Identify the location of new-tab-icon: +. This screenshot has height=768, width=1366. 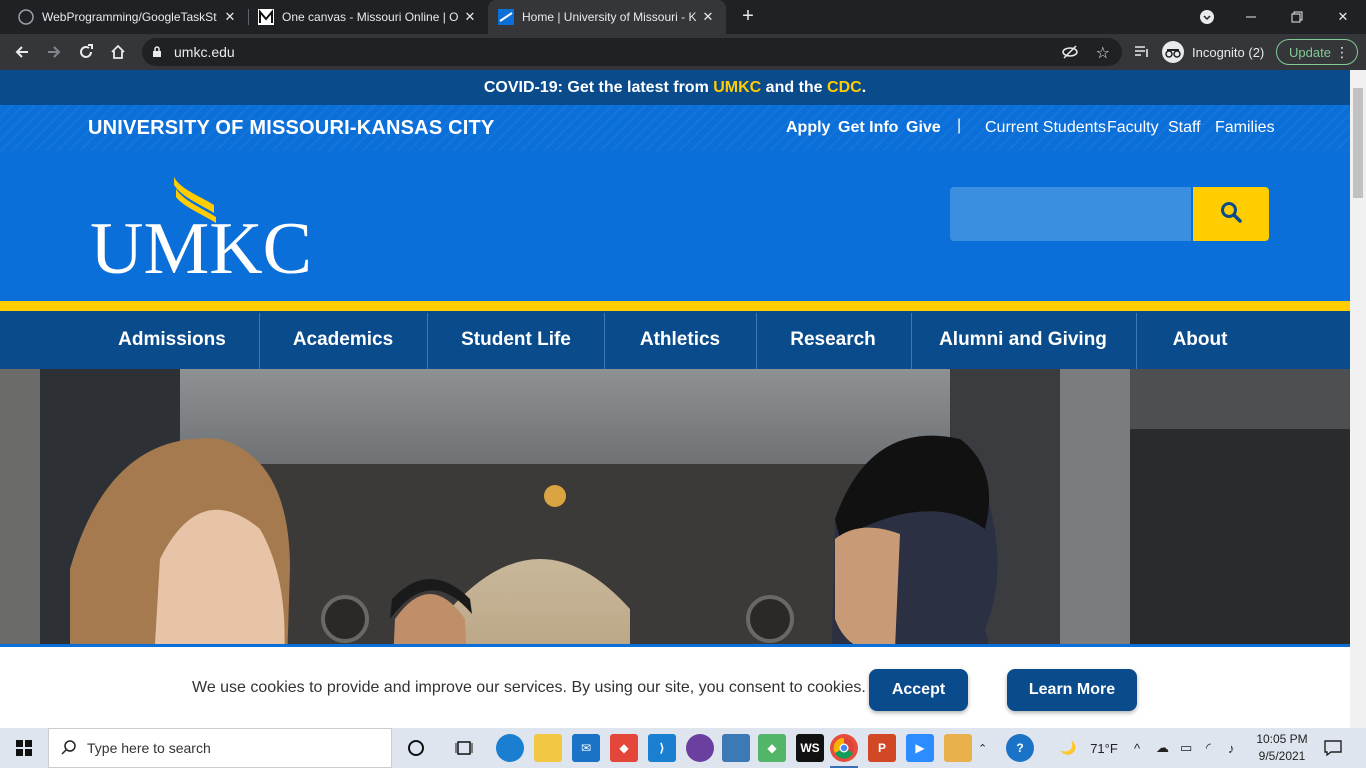
(748, 16).